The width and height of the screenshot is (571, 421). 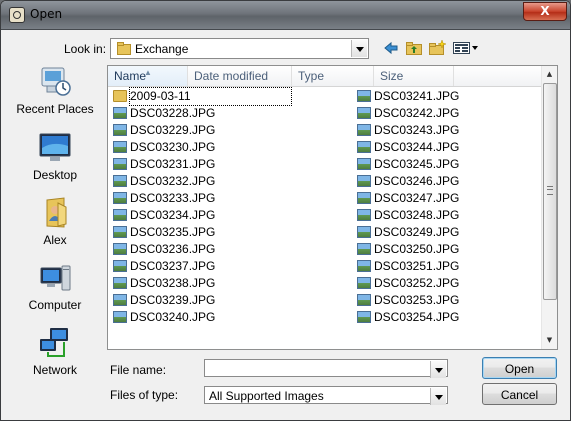 What do you see at coordinates (55, 109) in the screenshot?
I see `place-label: Recent Places` at bounding box center [55, 109].